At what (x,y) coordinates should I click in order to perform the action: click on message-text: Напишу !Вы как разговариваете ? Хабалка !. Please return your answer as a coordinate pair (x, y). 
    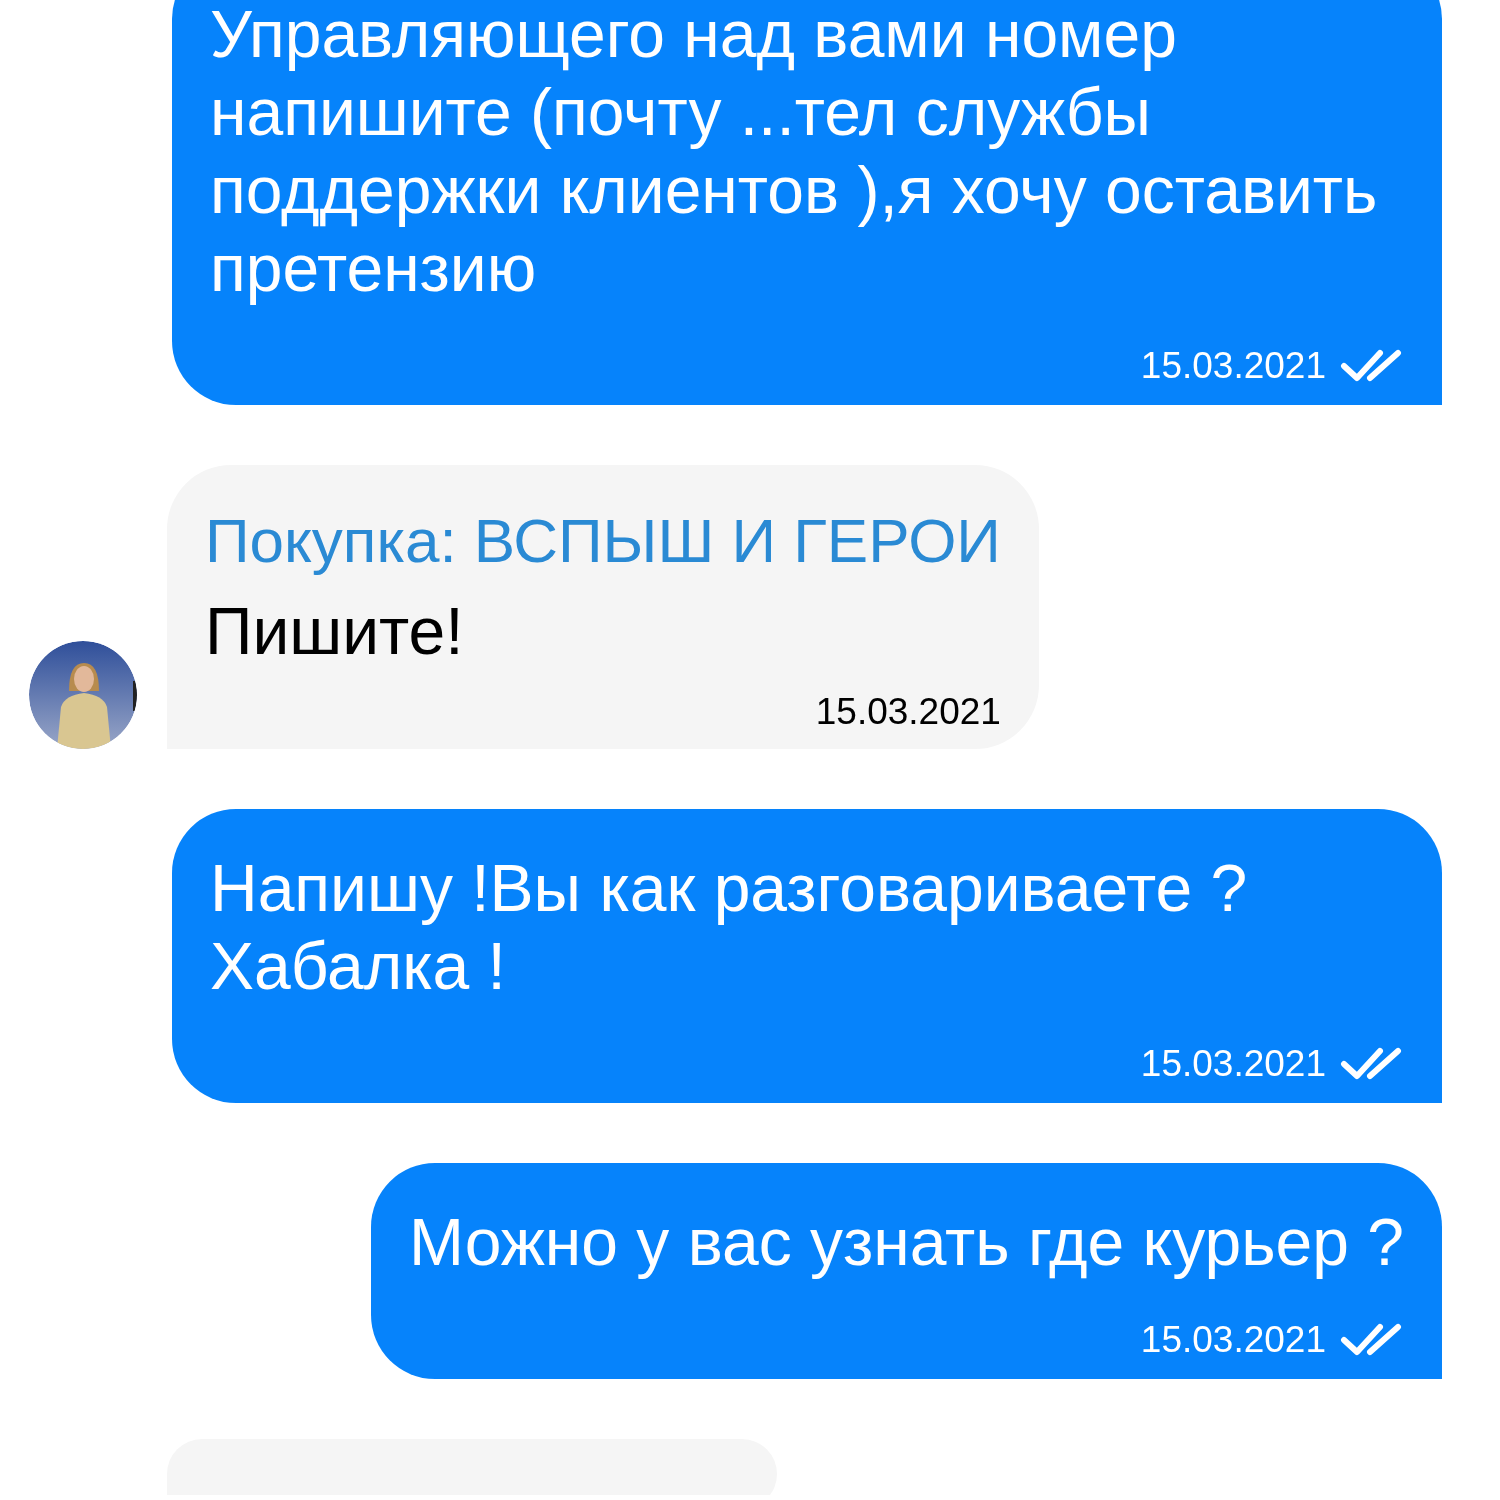
    Looking at the image, I should click on (729, 927).